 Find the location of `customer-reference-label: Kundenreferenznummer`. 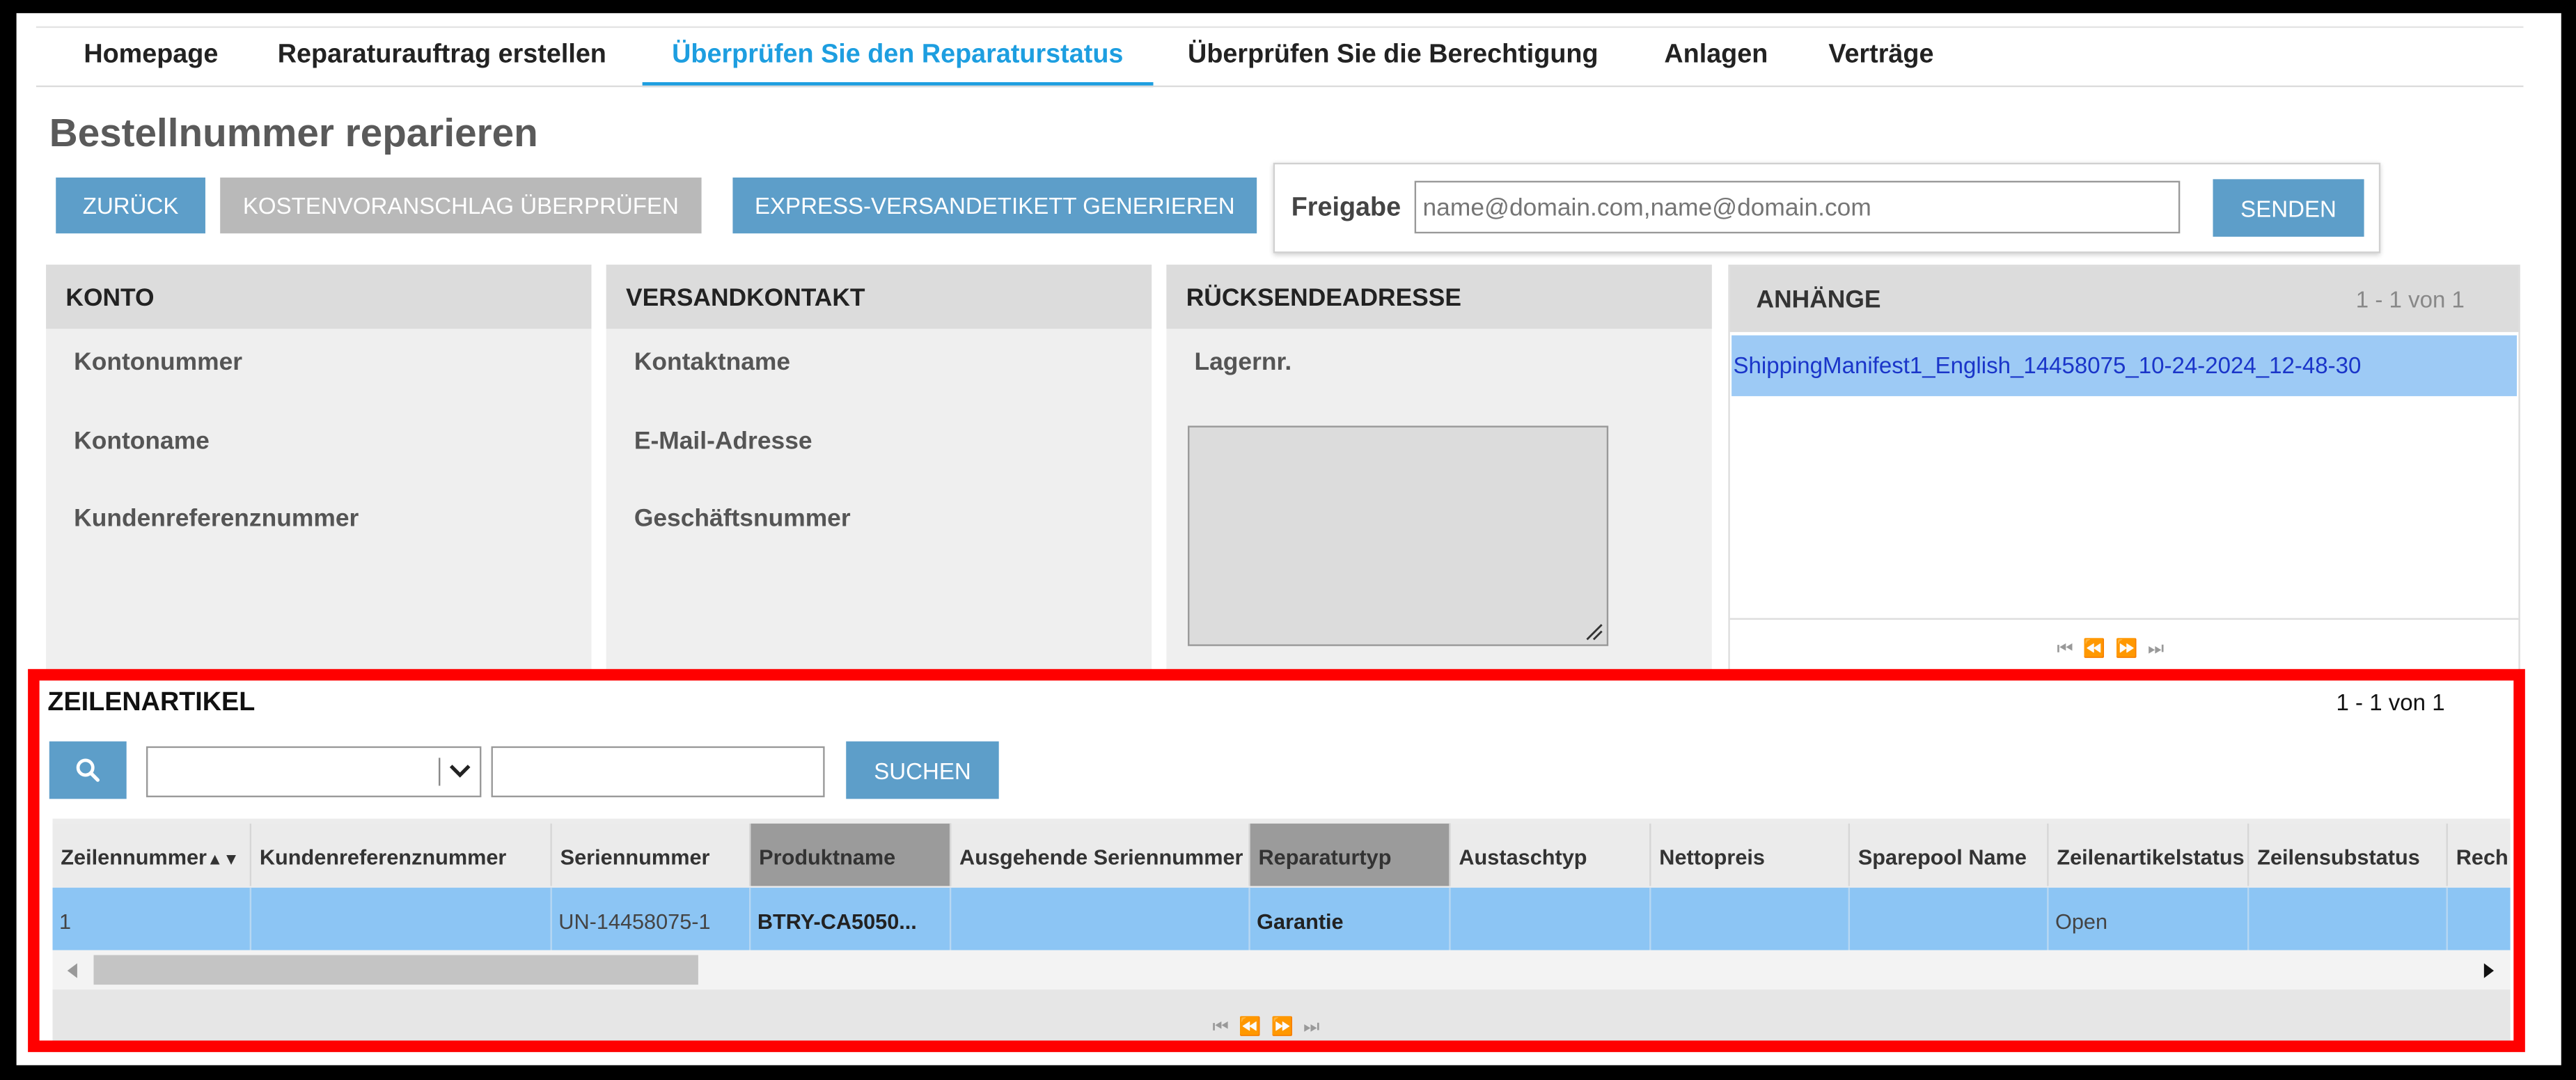

customer-reference-label: Kundenreferenznummer is located at coordinates (216, 518).